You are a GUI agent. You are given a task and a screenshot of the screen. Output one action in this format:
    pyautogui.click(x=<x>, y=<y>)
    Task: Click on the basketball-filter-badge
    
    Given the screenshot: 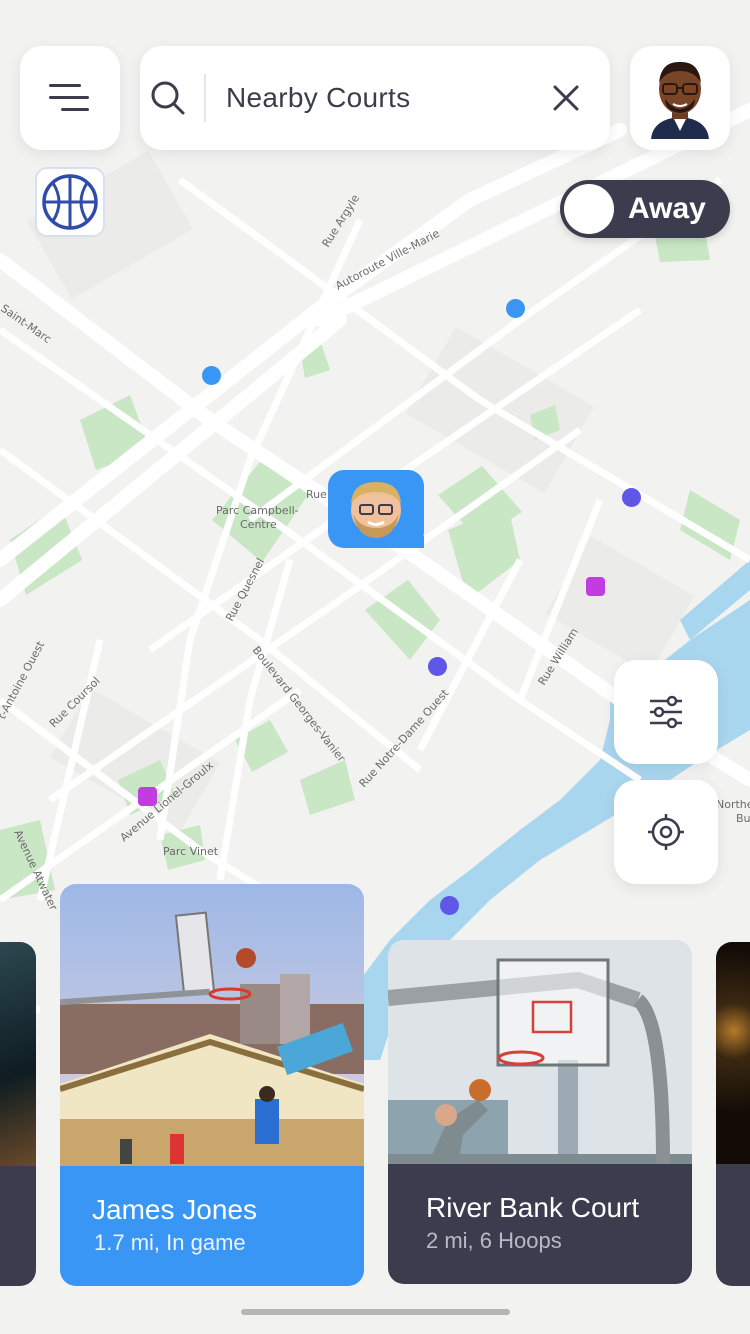 What is the action you would take?
    pyautogui.click(x=70, y=202)
    